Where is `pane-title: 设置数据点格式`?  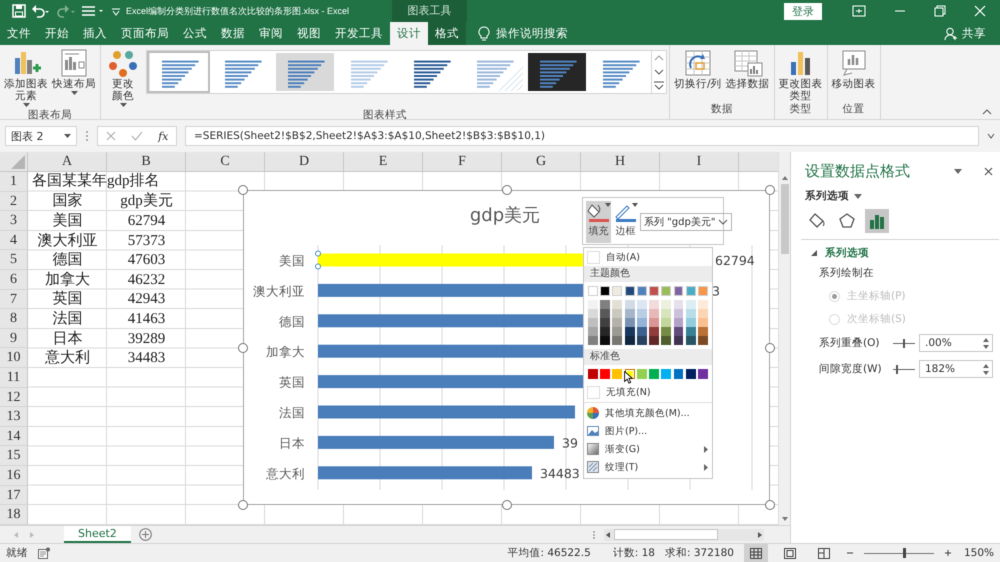 pane-title: 设置数据点格式 is located at coordinates (857, 171).